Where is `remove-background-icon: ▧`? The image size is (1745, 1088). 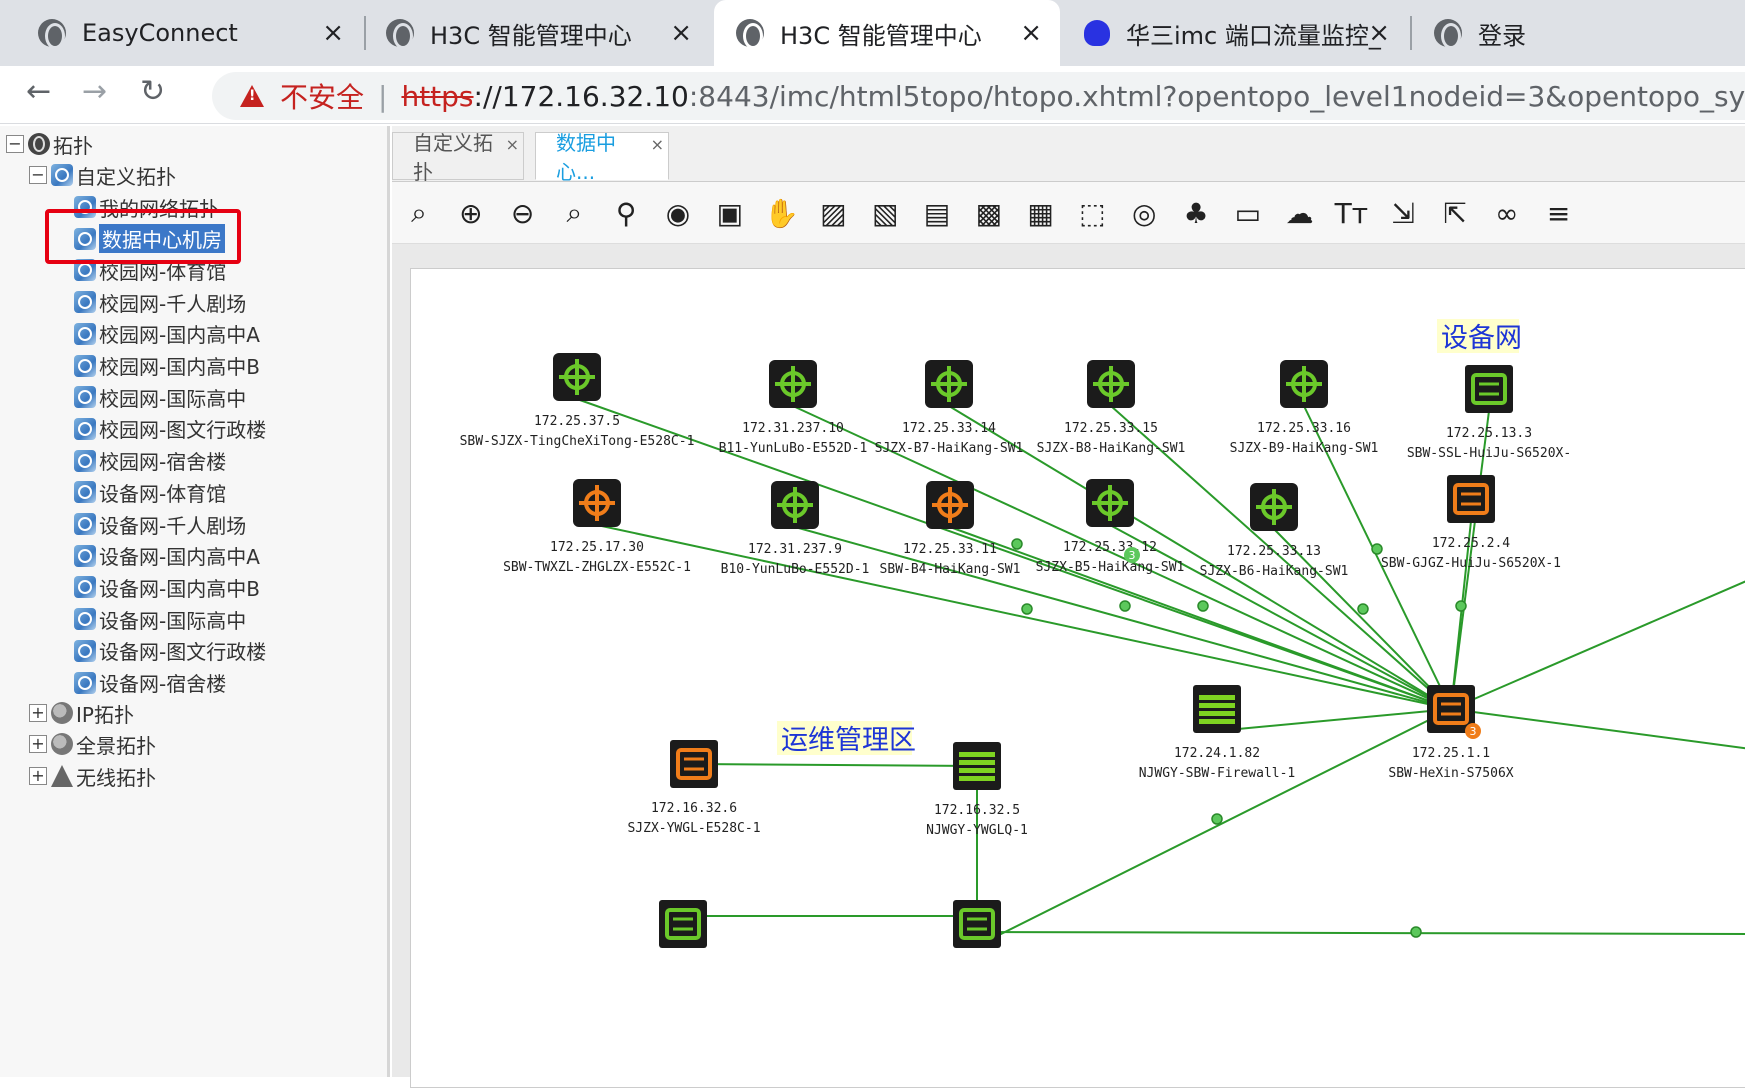
remove-background-icon: ▧ is located at coordinates (885, 213).